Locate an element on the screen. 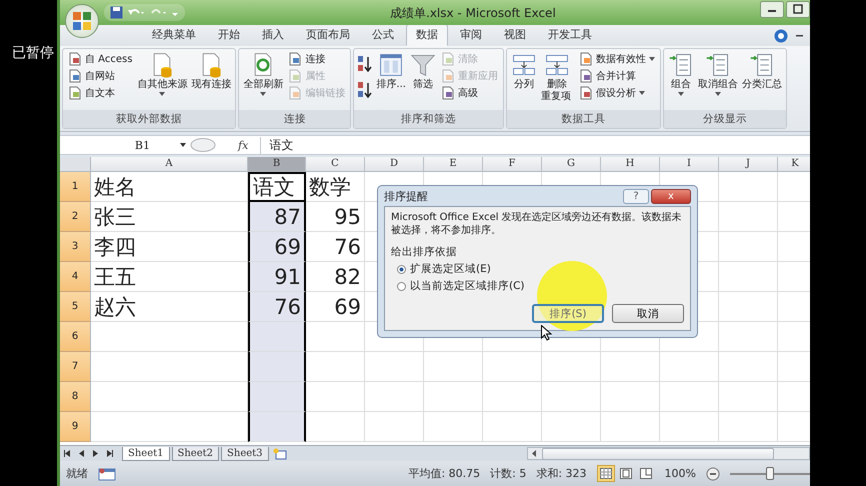 The height and width of the screenshot is (486, 866). ribbon-tab: 页面布局 is located at coordinates (328, 35).